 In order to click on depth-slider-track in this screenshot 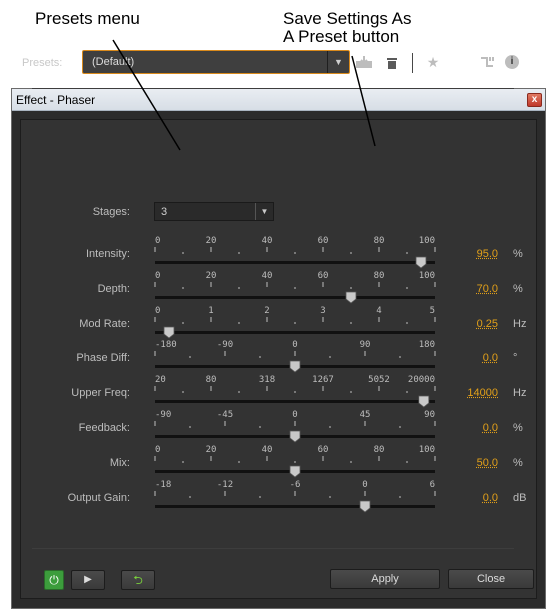, I will do `click(295, 297)`.